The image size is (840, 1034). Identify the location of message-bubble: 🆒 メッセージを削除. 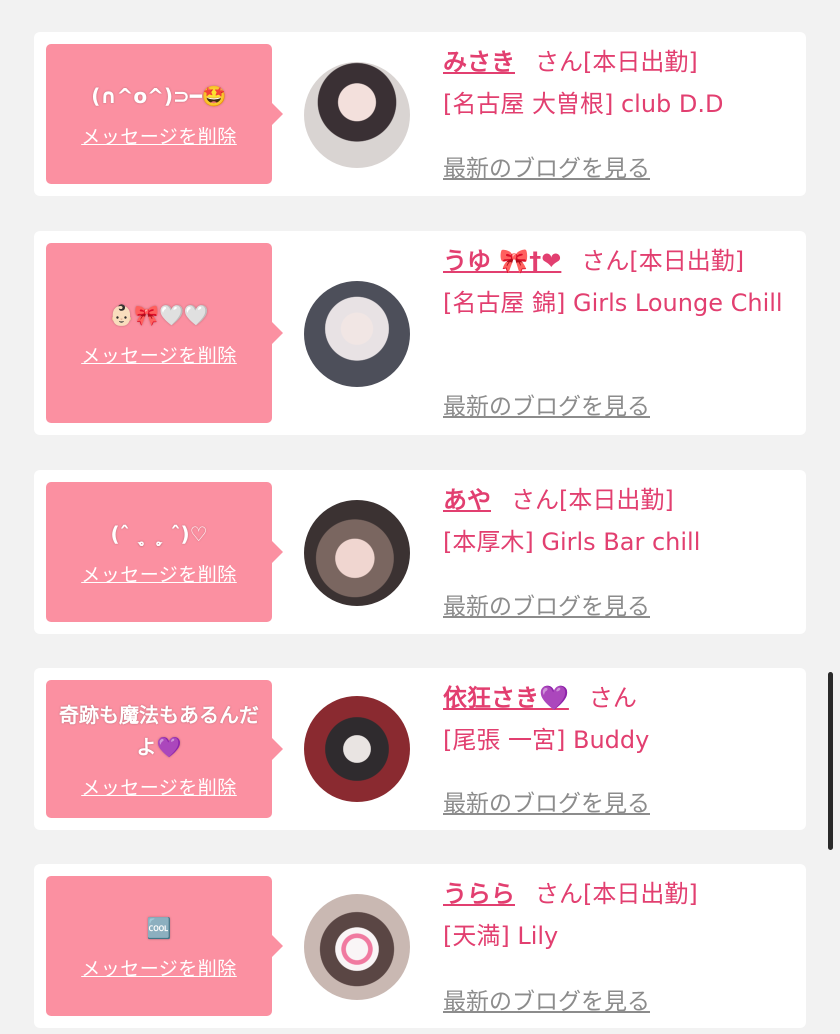
(164, 946).